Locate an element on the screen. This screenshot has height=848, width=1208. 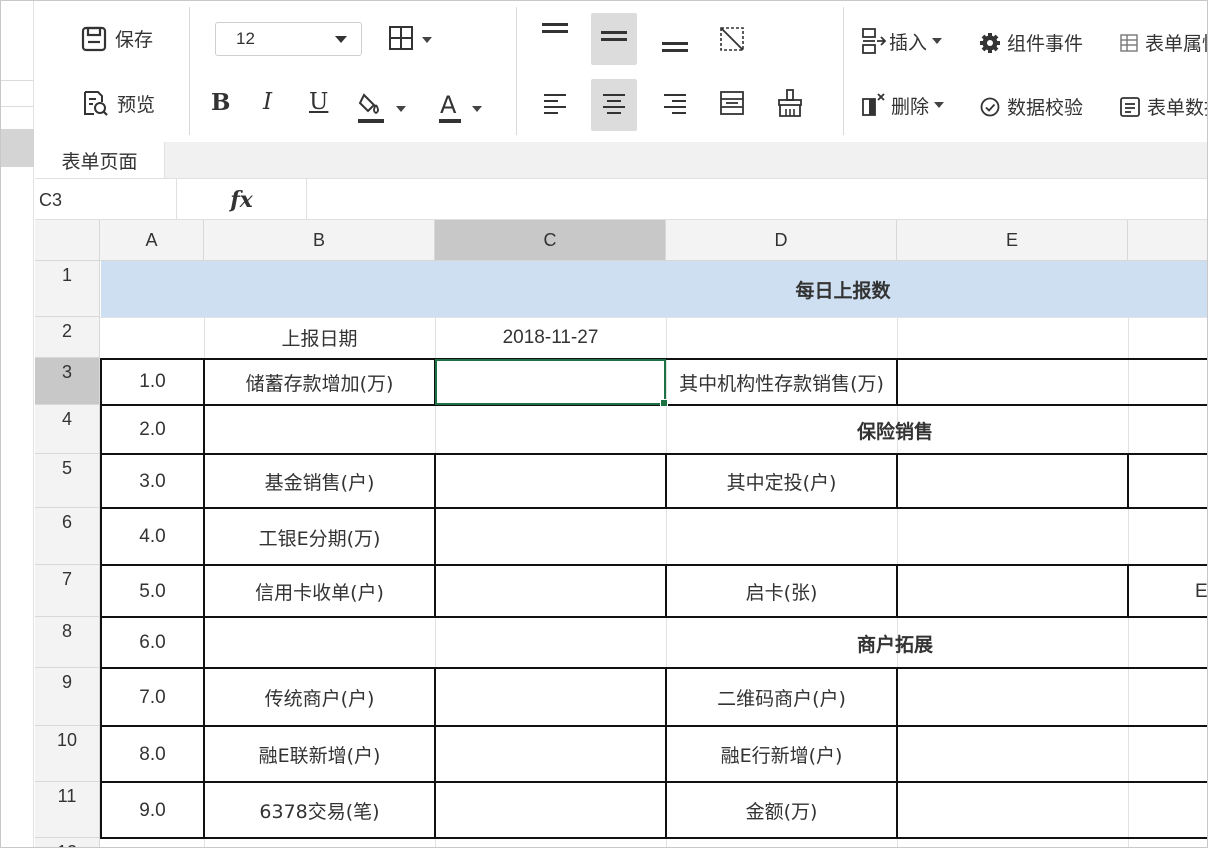
row-header-8: 8 is located at coordinates (67, 642).